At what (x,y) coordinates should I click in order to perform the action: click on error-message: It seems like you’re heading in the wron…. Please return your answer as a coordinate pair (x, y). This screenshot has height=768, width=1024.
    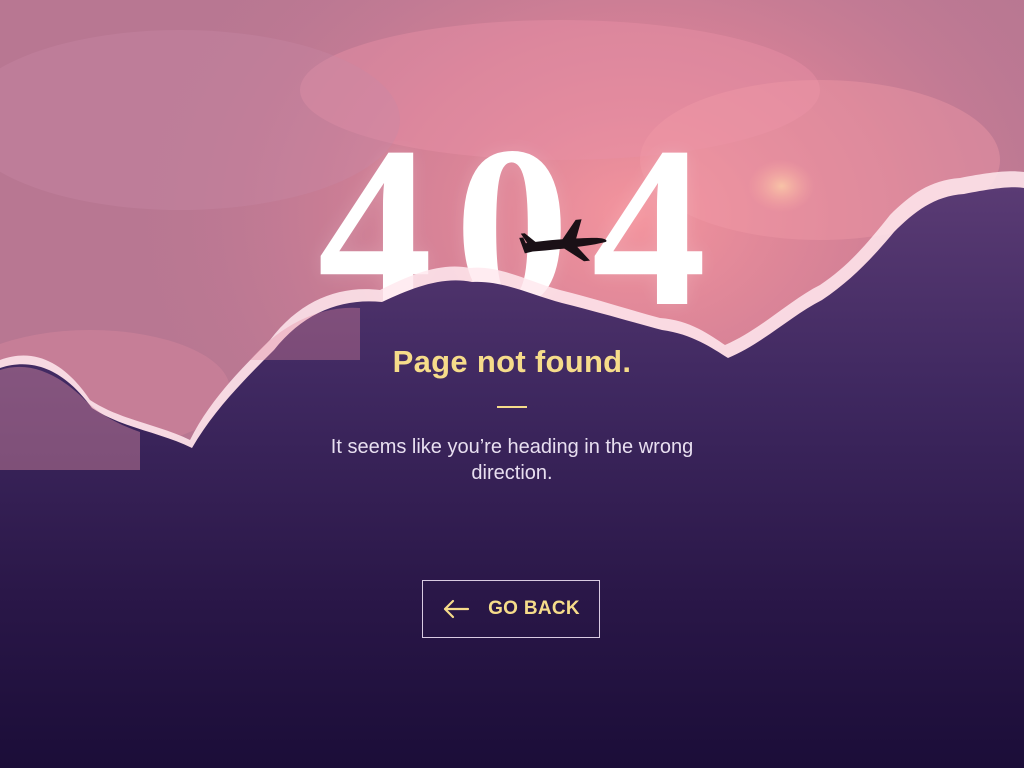
    Looking at the image, I should click on (512, 460).